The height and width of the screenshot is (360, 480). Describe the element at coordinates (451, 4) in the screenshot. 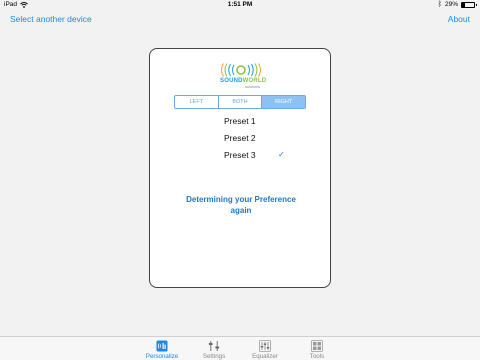

I see `battery-percent: 29%` at that location.